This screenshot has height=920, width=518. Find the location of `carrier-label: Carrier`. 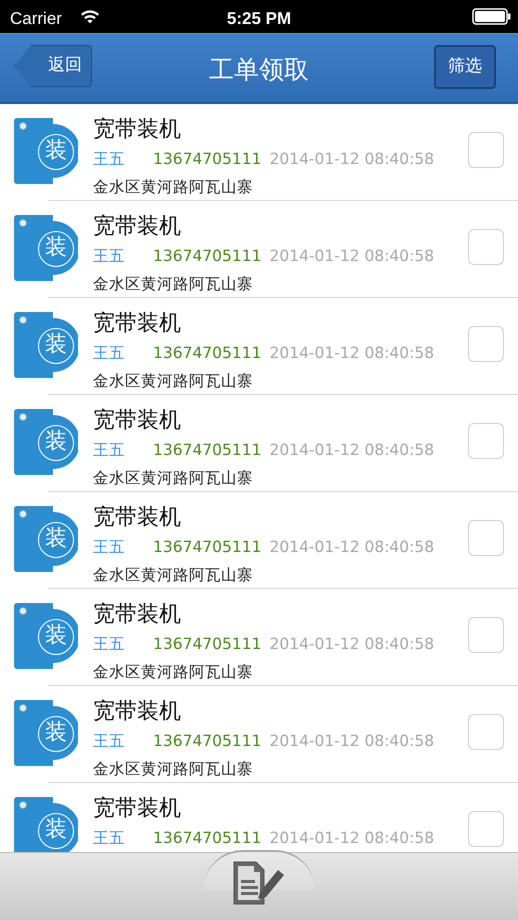

carrier-label: Carrier is located at coordinates (36, 18).